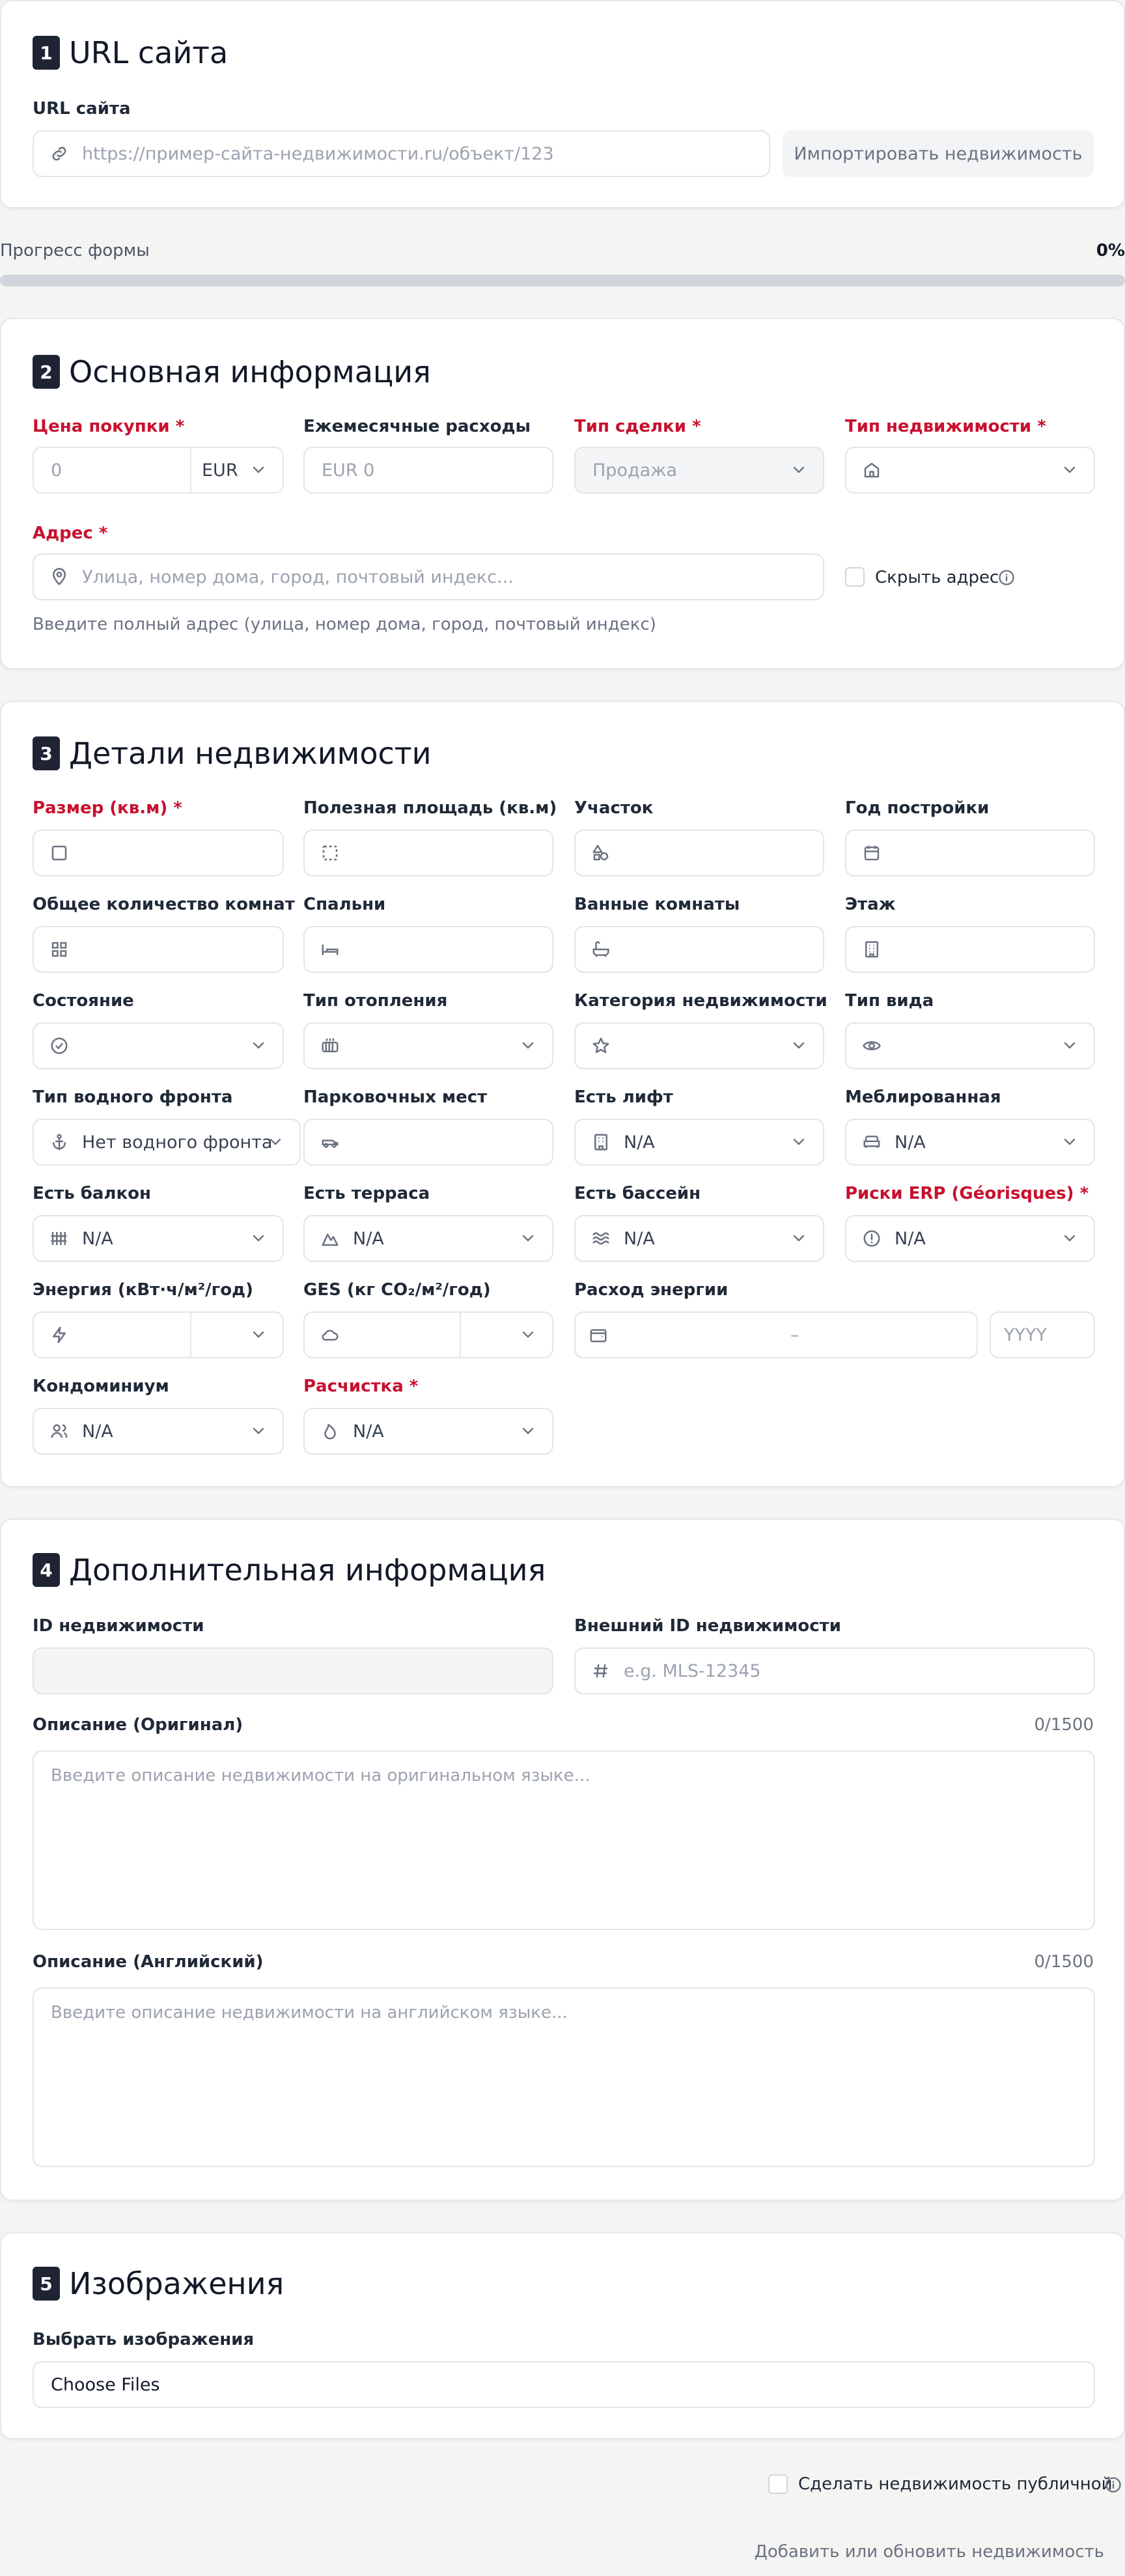 This screenshot has width=1125, height=2576. What do you see at coordinates (368, 1238) in the screenshot?
I see `terrace-value: N/A` at bounding box center [368, 1238].